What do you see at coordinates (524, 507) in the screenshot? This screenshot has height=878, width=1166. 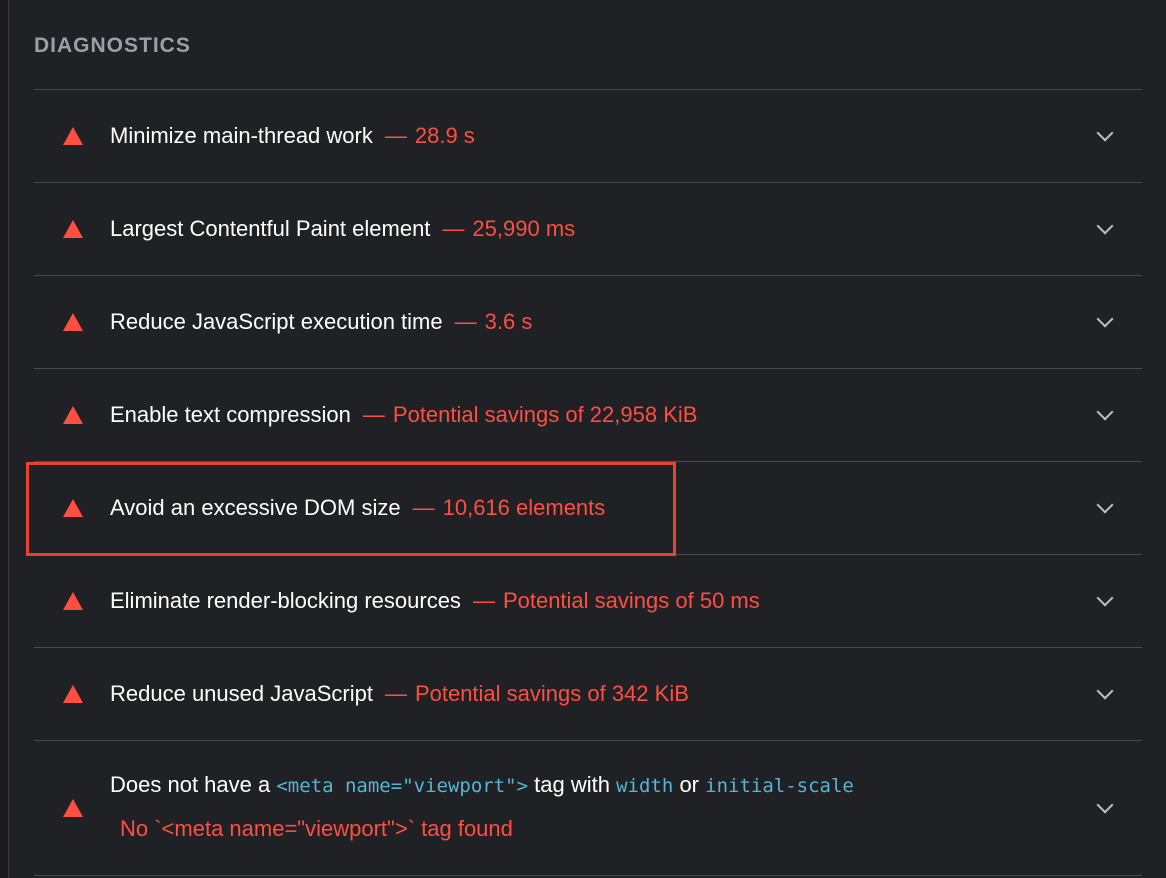 I see `audit-value: 10,616 elements` at bounding box center [524, 507].